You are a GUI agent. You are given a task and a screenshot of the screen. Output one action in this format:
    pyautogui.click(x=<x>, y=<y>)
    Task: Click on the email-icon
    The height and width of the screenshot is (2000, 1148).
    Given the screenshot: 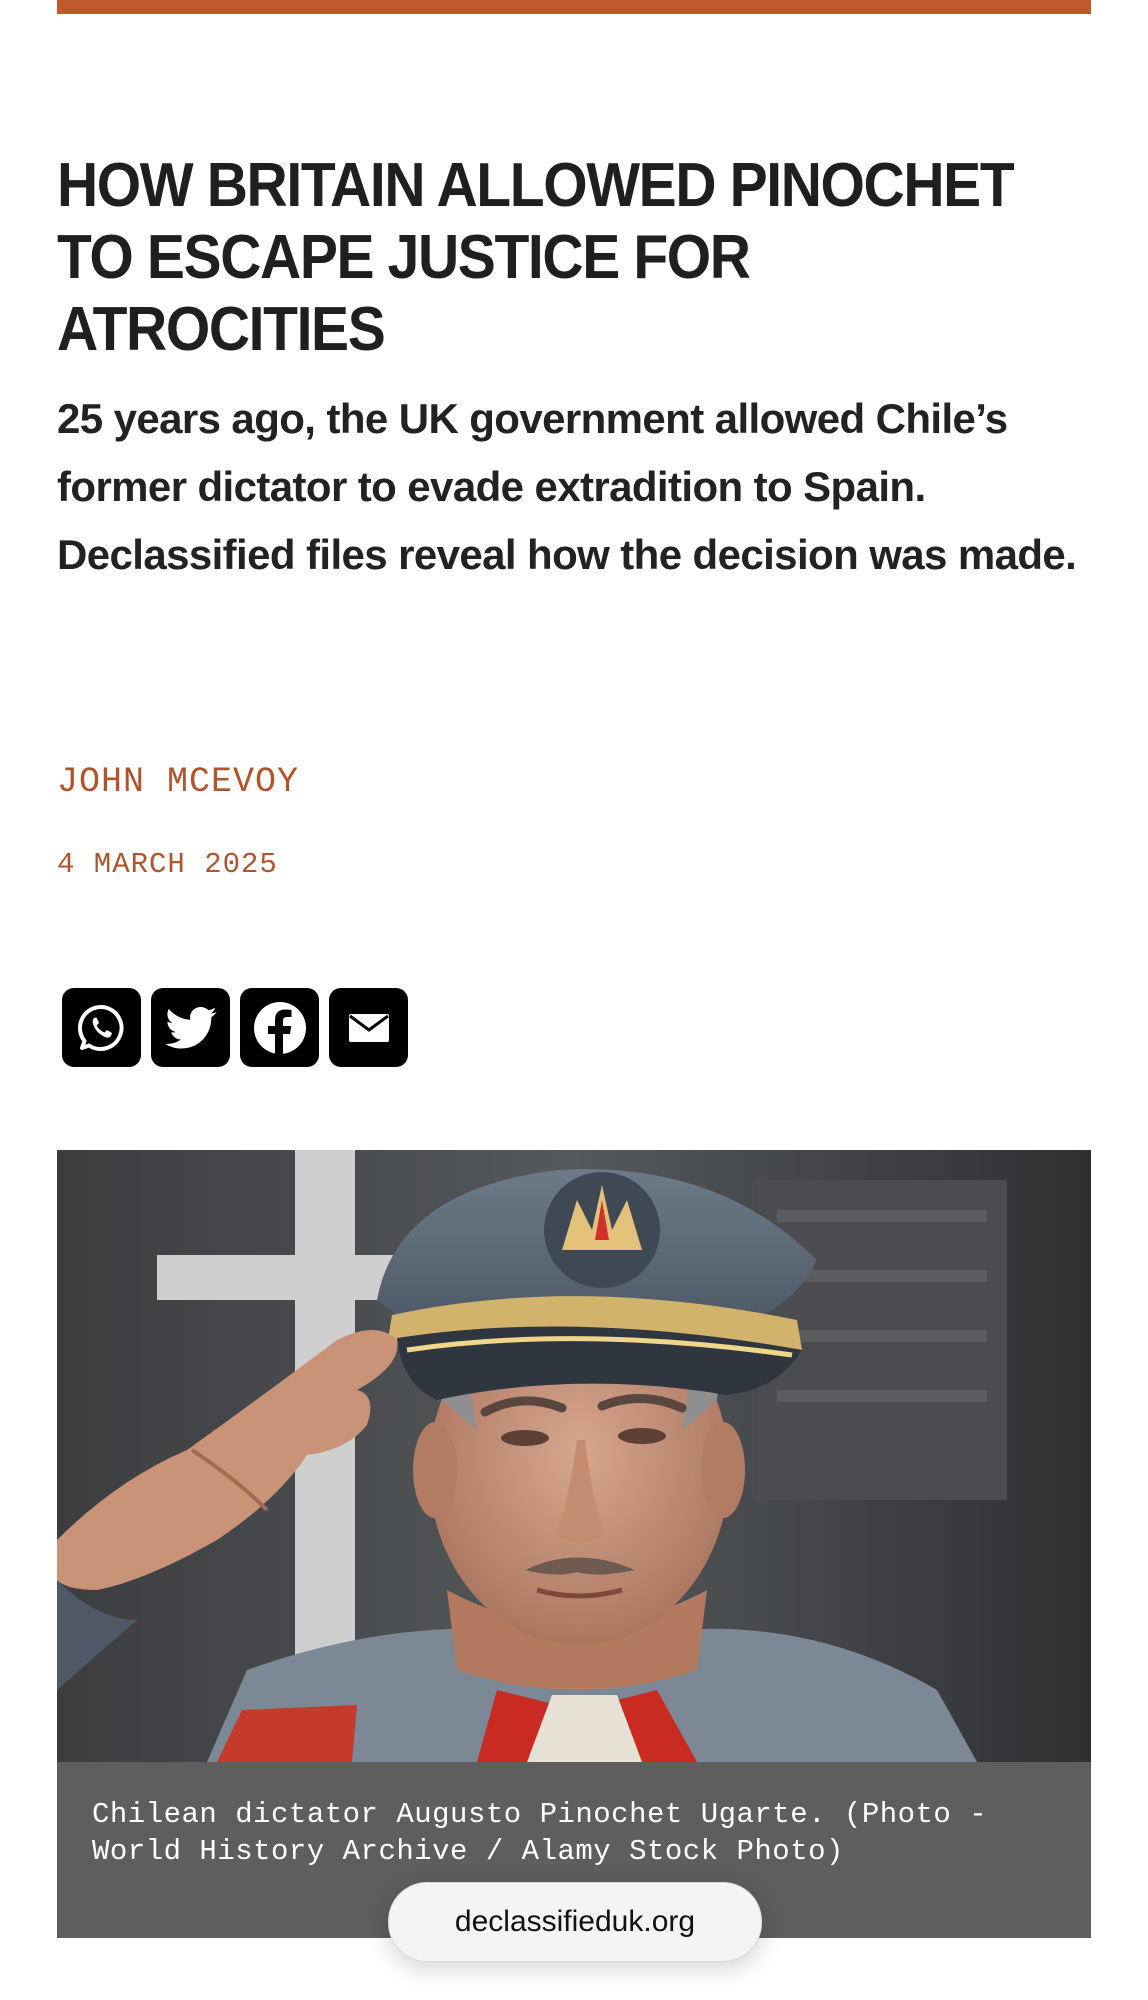 What is the action you would take?
    pyautogui.click(x=368, y=1027)
    